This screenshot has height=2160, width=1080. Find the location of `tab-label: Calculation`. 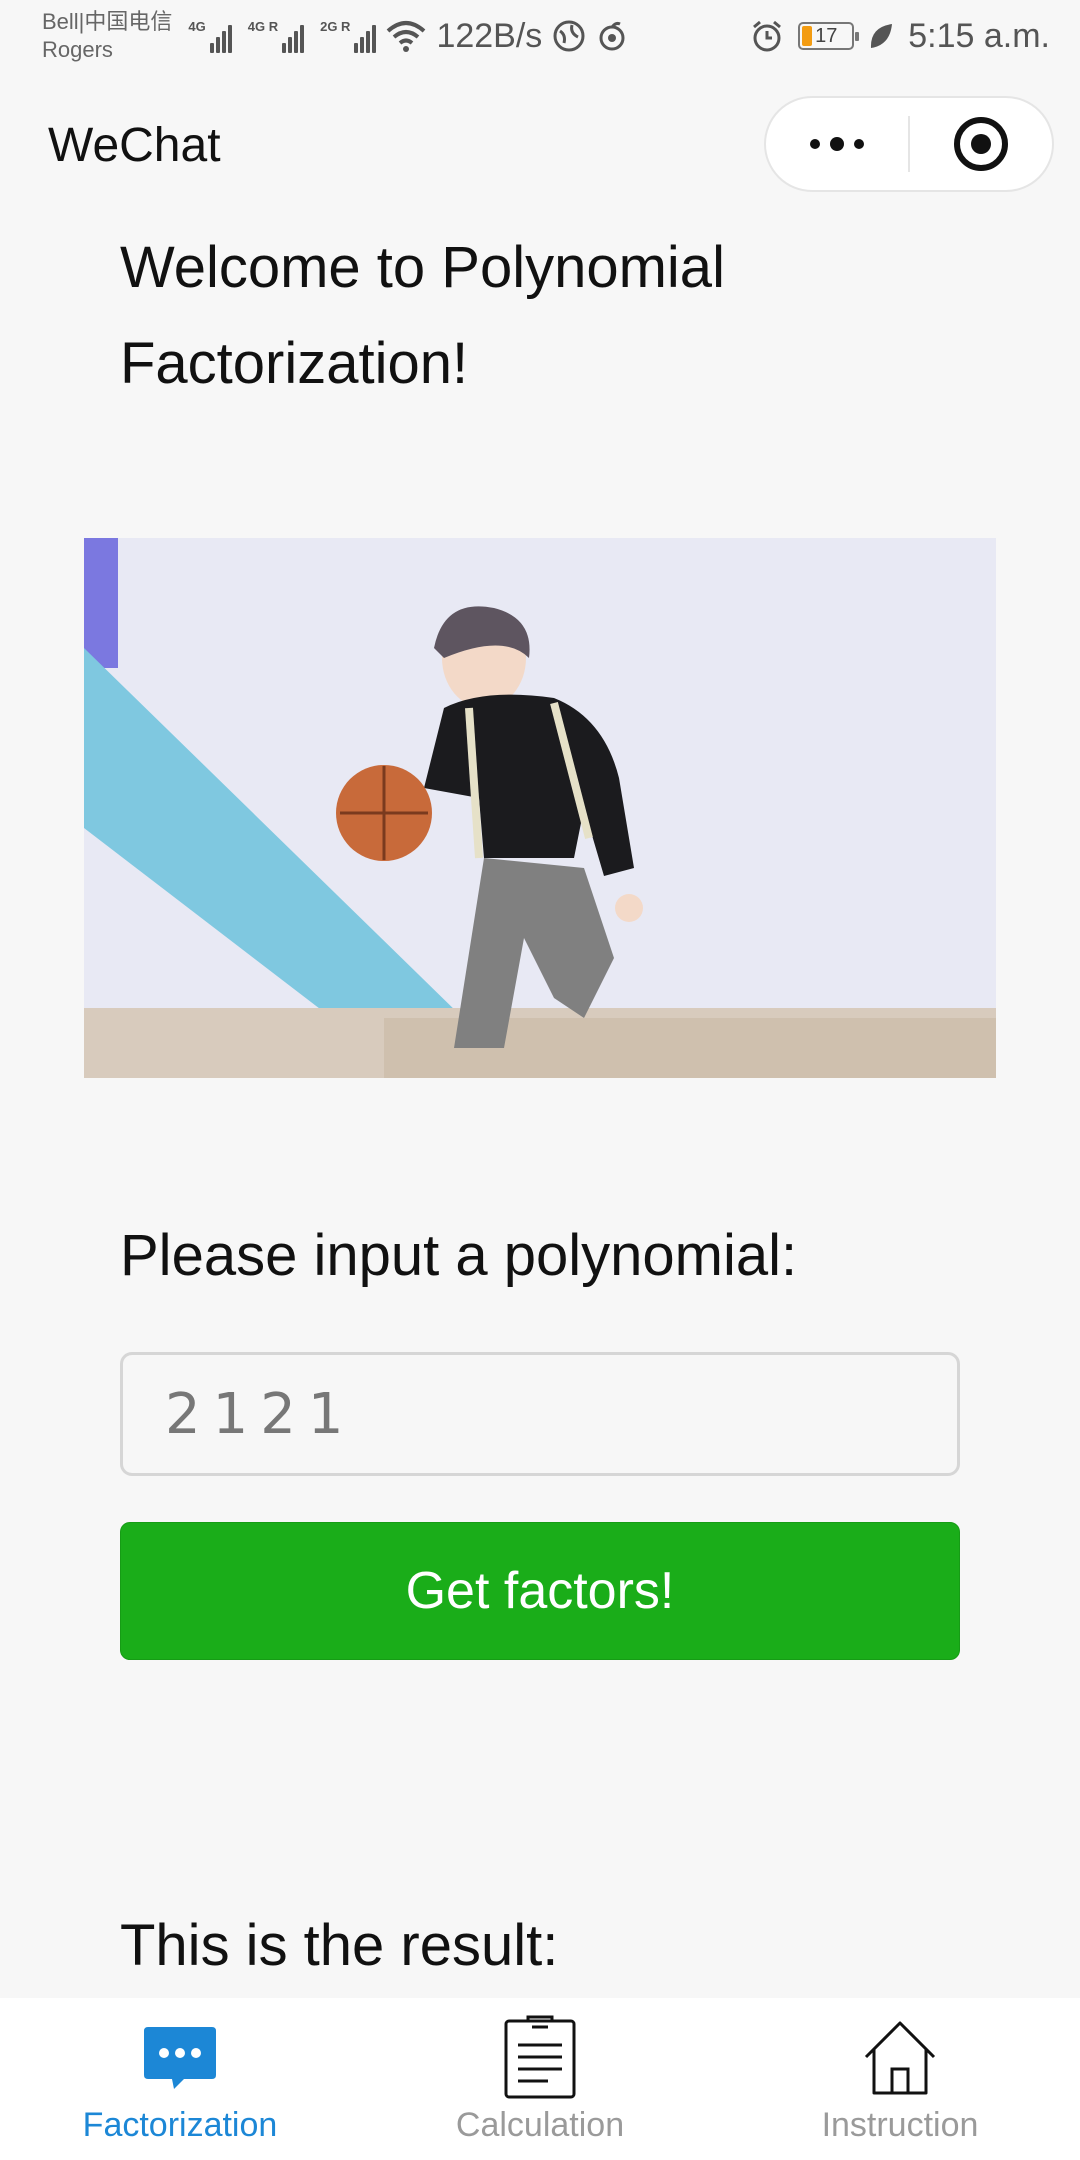

tab-label: Calculation is located at coordinates (540, 2125).